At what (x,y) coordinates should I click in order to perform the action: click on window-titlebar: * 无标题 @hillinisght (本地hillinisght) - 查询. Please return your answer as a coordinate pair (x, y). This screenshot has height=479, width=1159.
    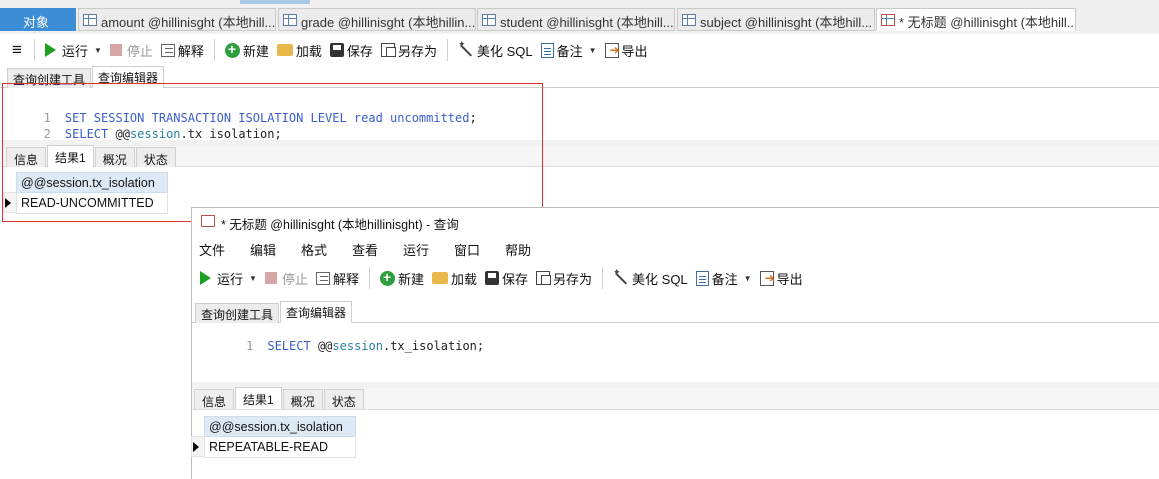
    Looking at the image, I should click on (675, 221).